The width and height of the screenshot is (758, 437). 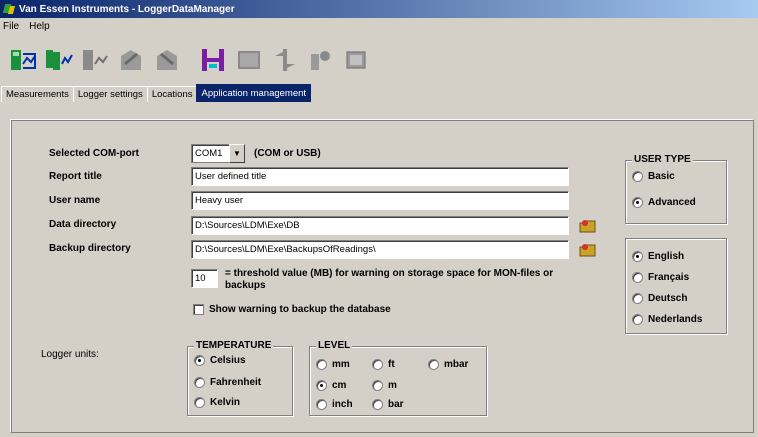 What do you see at coordinates (676, 189) in the screenshot?
I see `user-type-group: USER TYPE Basic Advanced` at bounding box center [676, 189].